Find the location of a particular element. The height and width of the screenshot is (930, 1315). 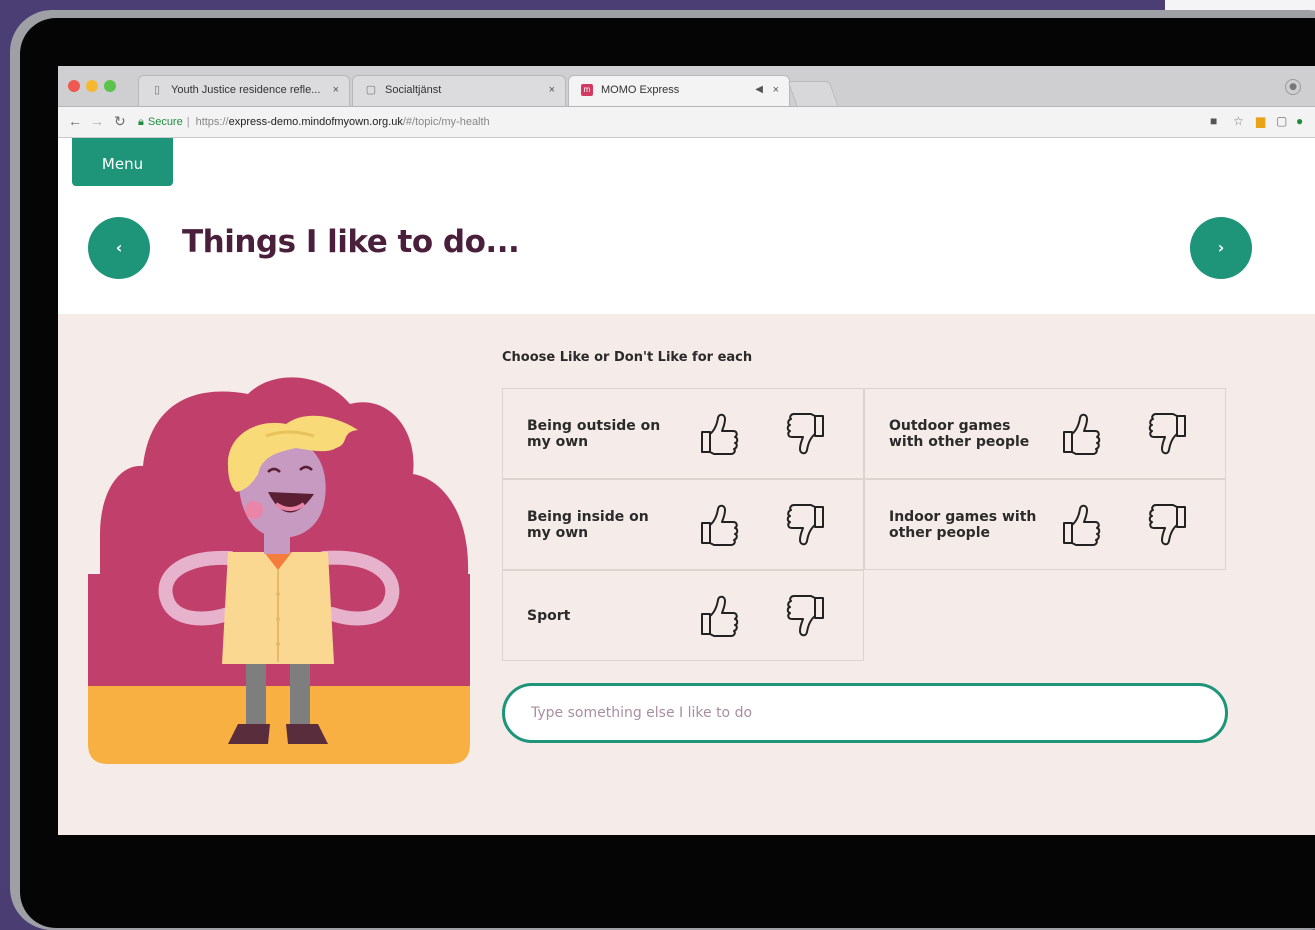

url-path: /#/topic/my-health is located at coordinates (446, 122).